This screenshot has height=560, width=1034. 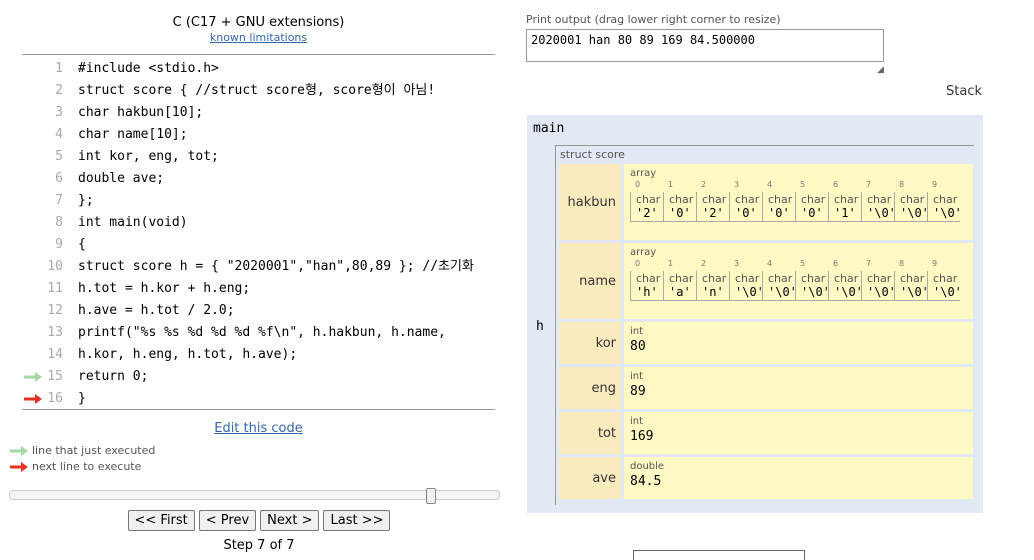 I want to click on code-line: 14 h.kor, h.eng, h.tot, h.ave);, so click(x=258, y=355).